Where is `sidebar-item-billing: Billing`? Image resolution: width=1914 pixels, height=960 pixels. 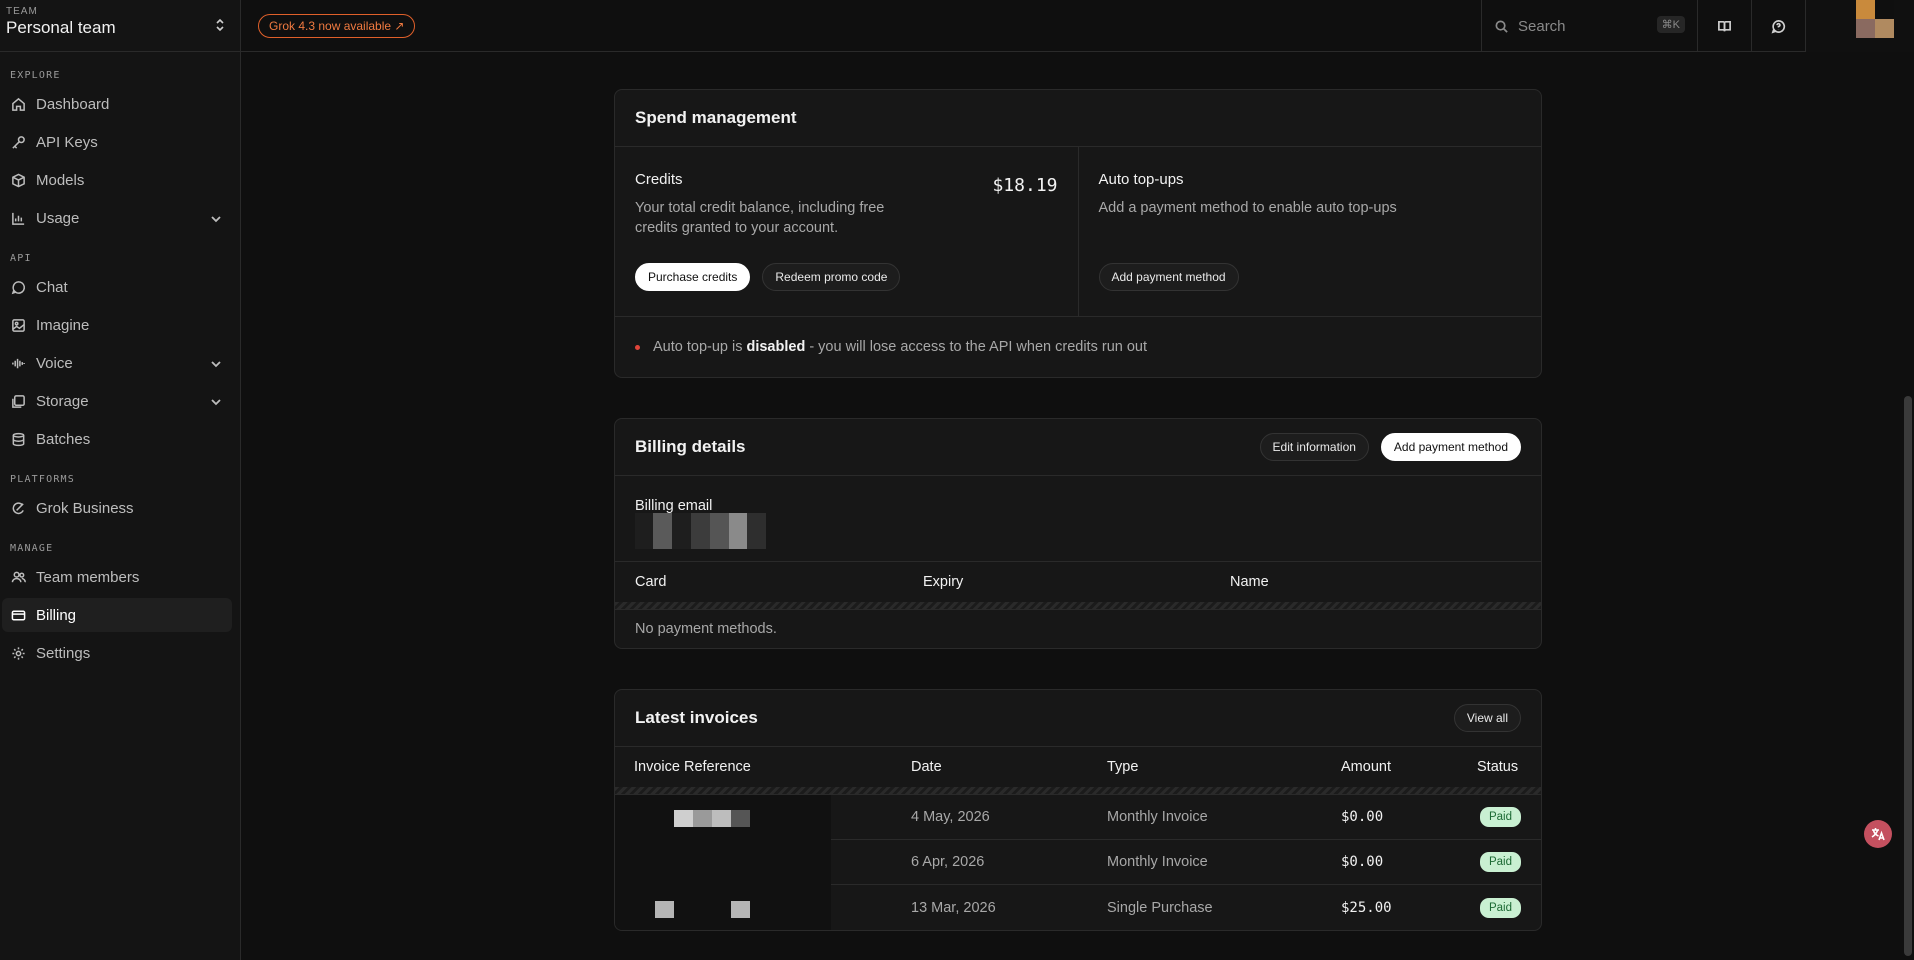 sidebar-item-billing: Billing is located at coordinates (117, 615).